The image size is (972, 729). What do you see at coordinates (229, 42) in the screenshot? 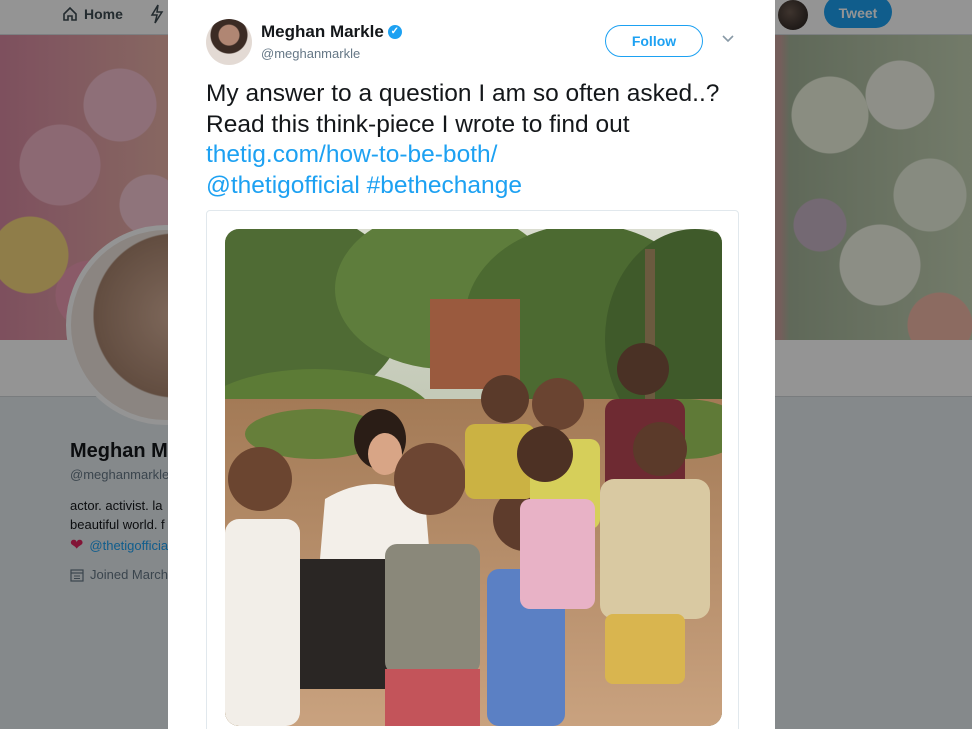
I see `author-avatar` at bounding box center [229, 42].